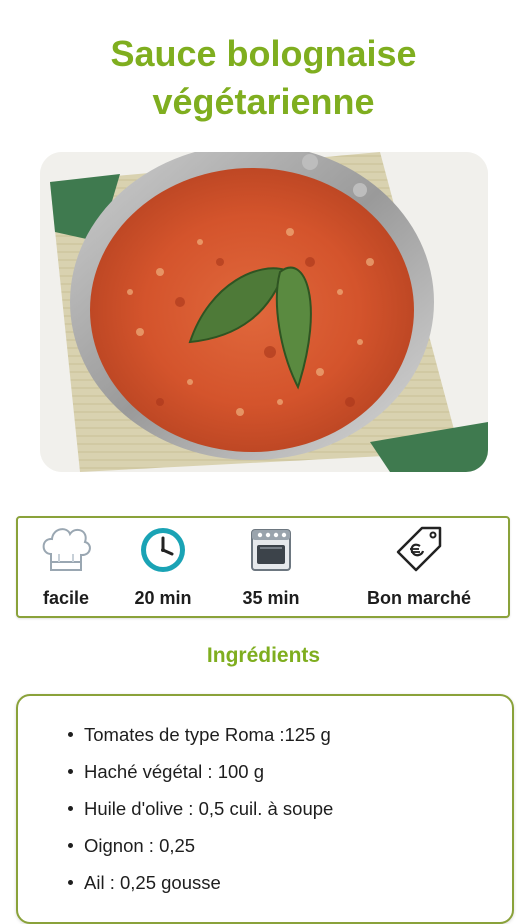  I want to click on prep-time-info: 20 min, so click(163, 568).